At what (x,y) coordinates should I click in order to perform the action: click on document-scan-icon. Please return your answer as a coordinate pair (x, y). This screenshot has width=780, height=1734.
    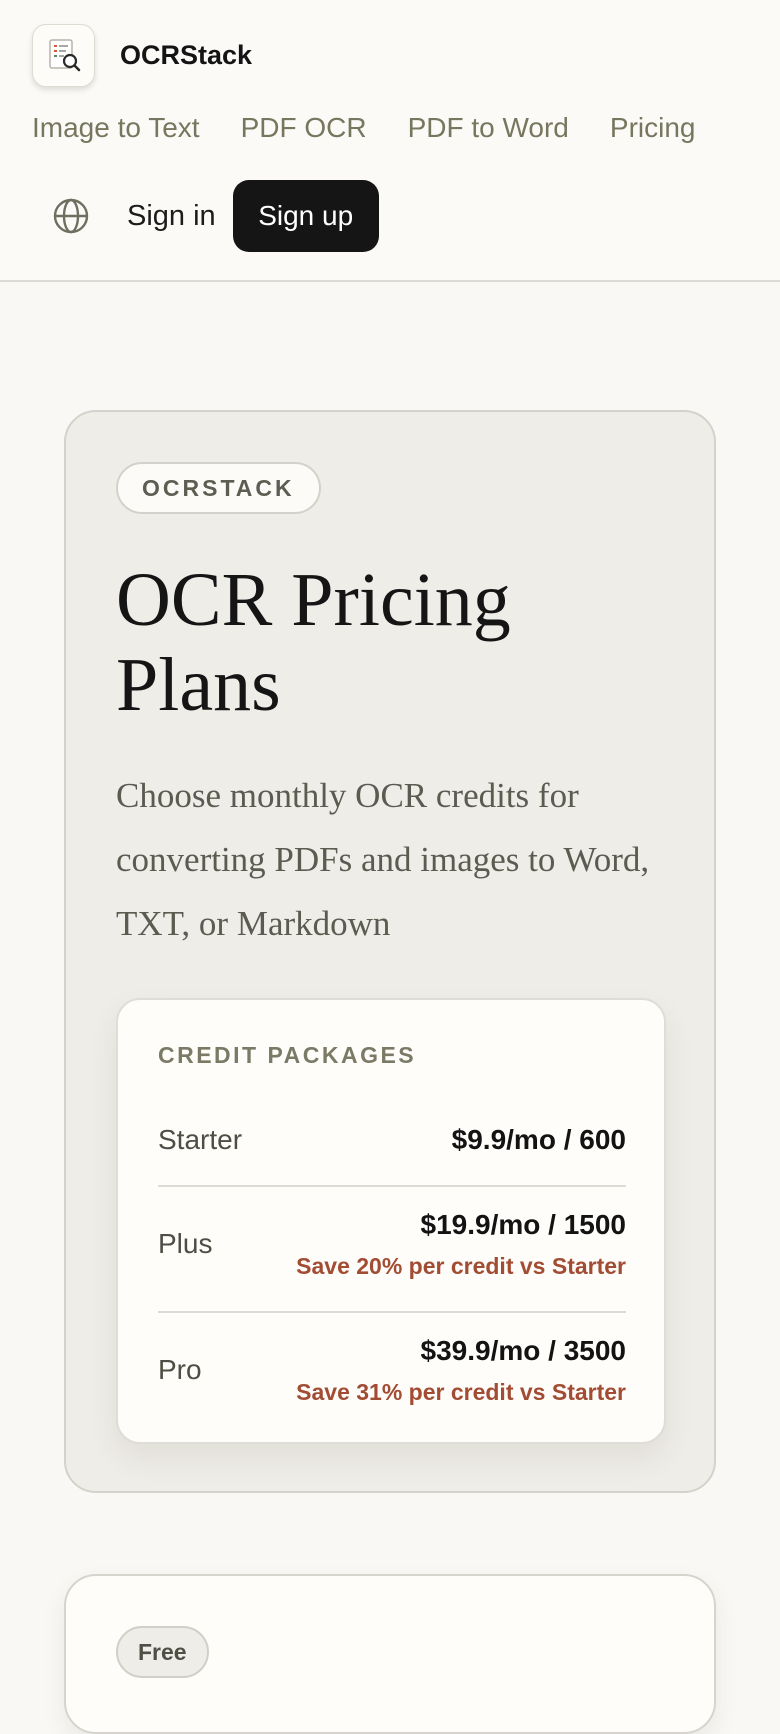
    Looking at the image, I should click on (63, 55).